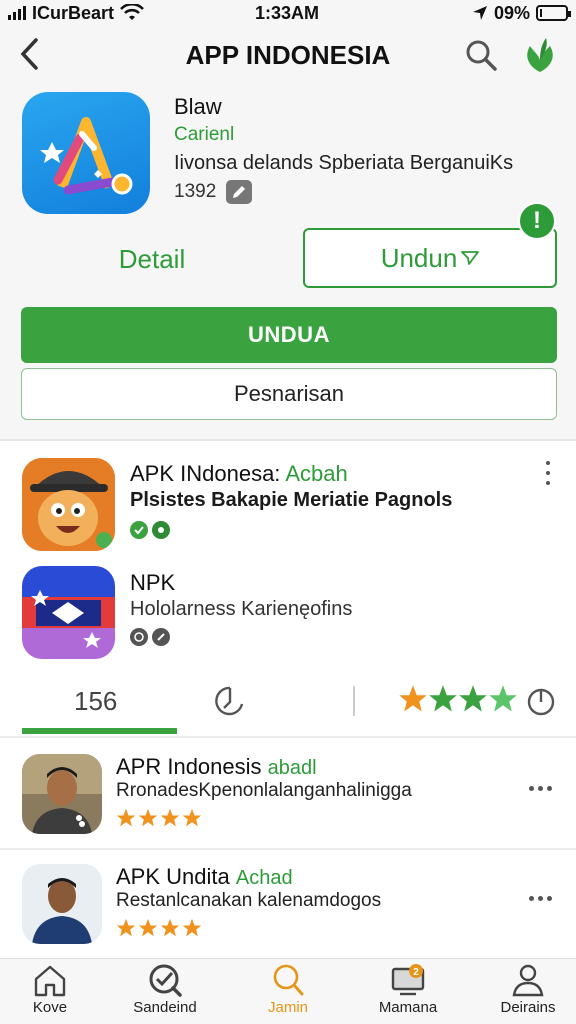 This screenshot has height=1024, width=576. I want to click on check-search-icon, so click(165, 980).